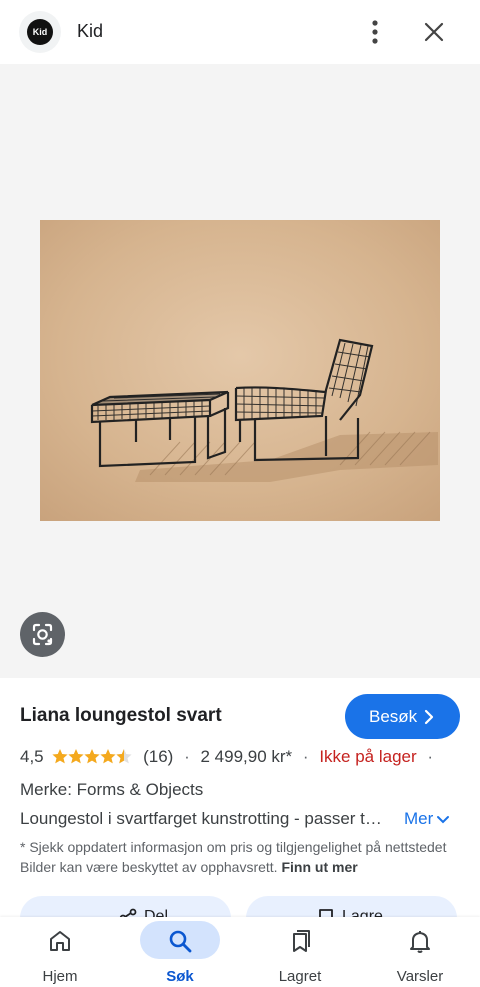  What do you see at coordinates (443, 819) in the screenshot?
I see `chevron-down-icon` at bounding box center [443, 819].